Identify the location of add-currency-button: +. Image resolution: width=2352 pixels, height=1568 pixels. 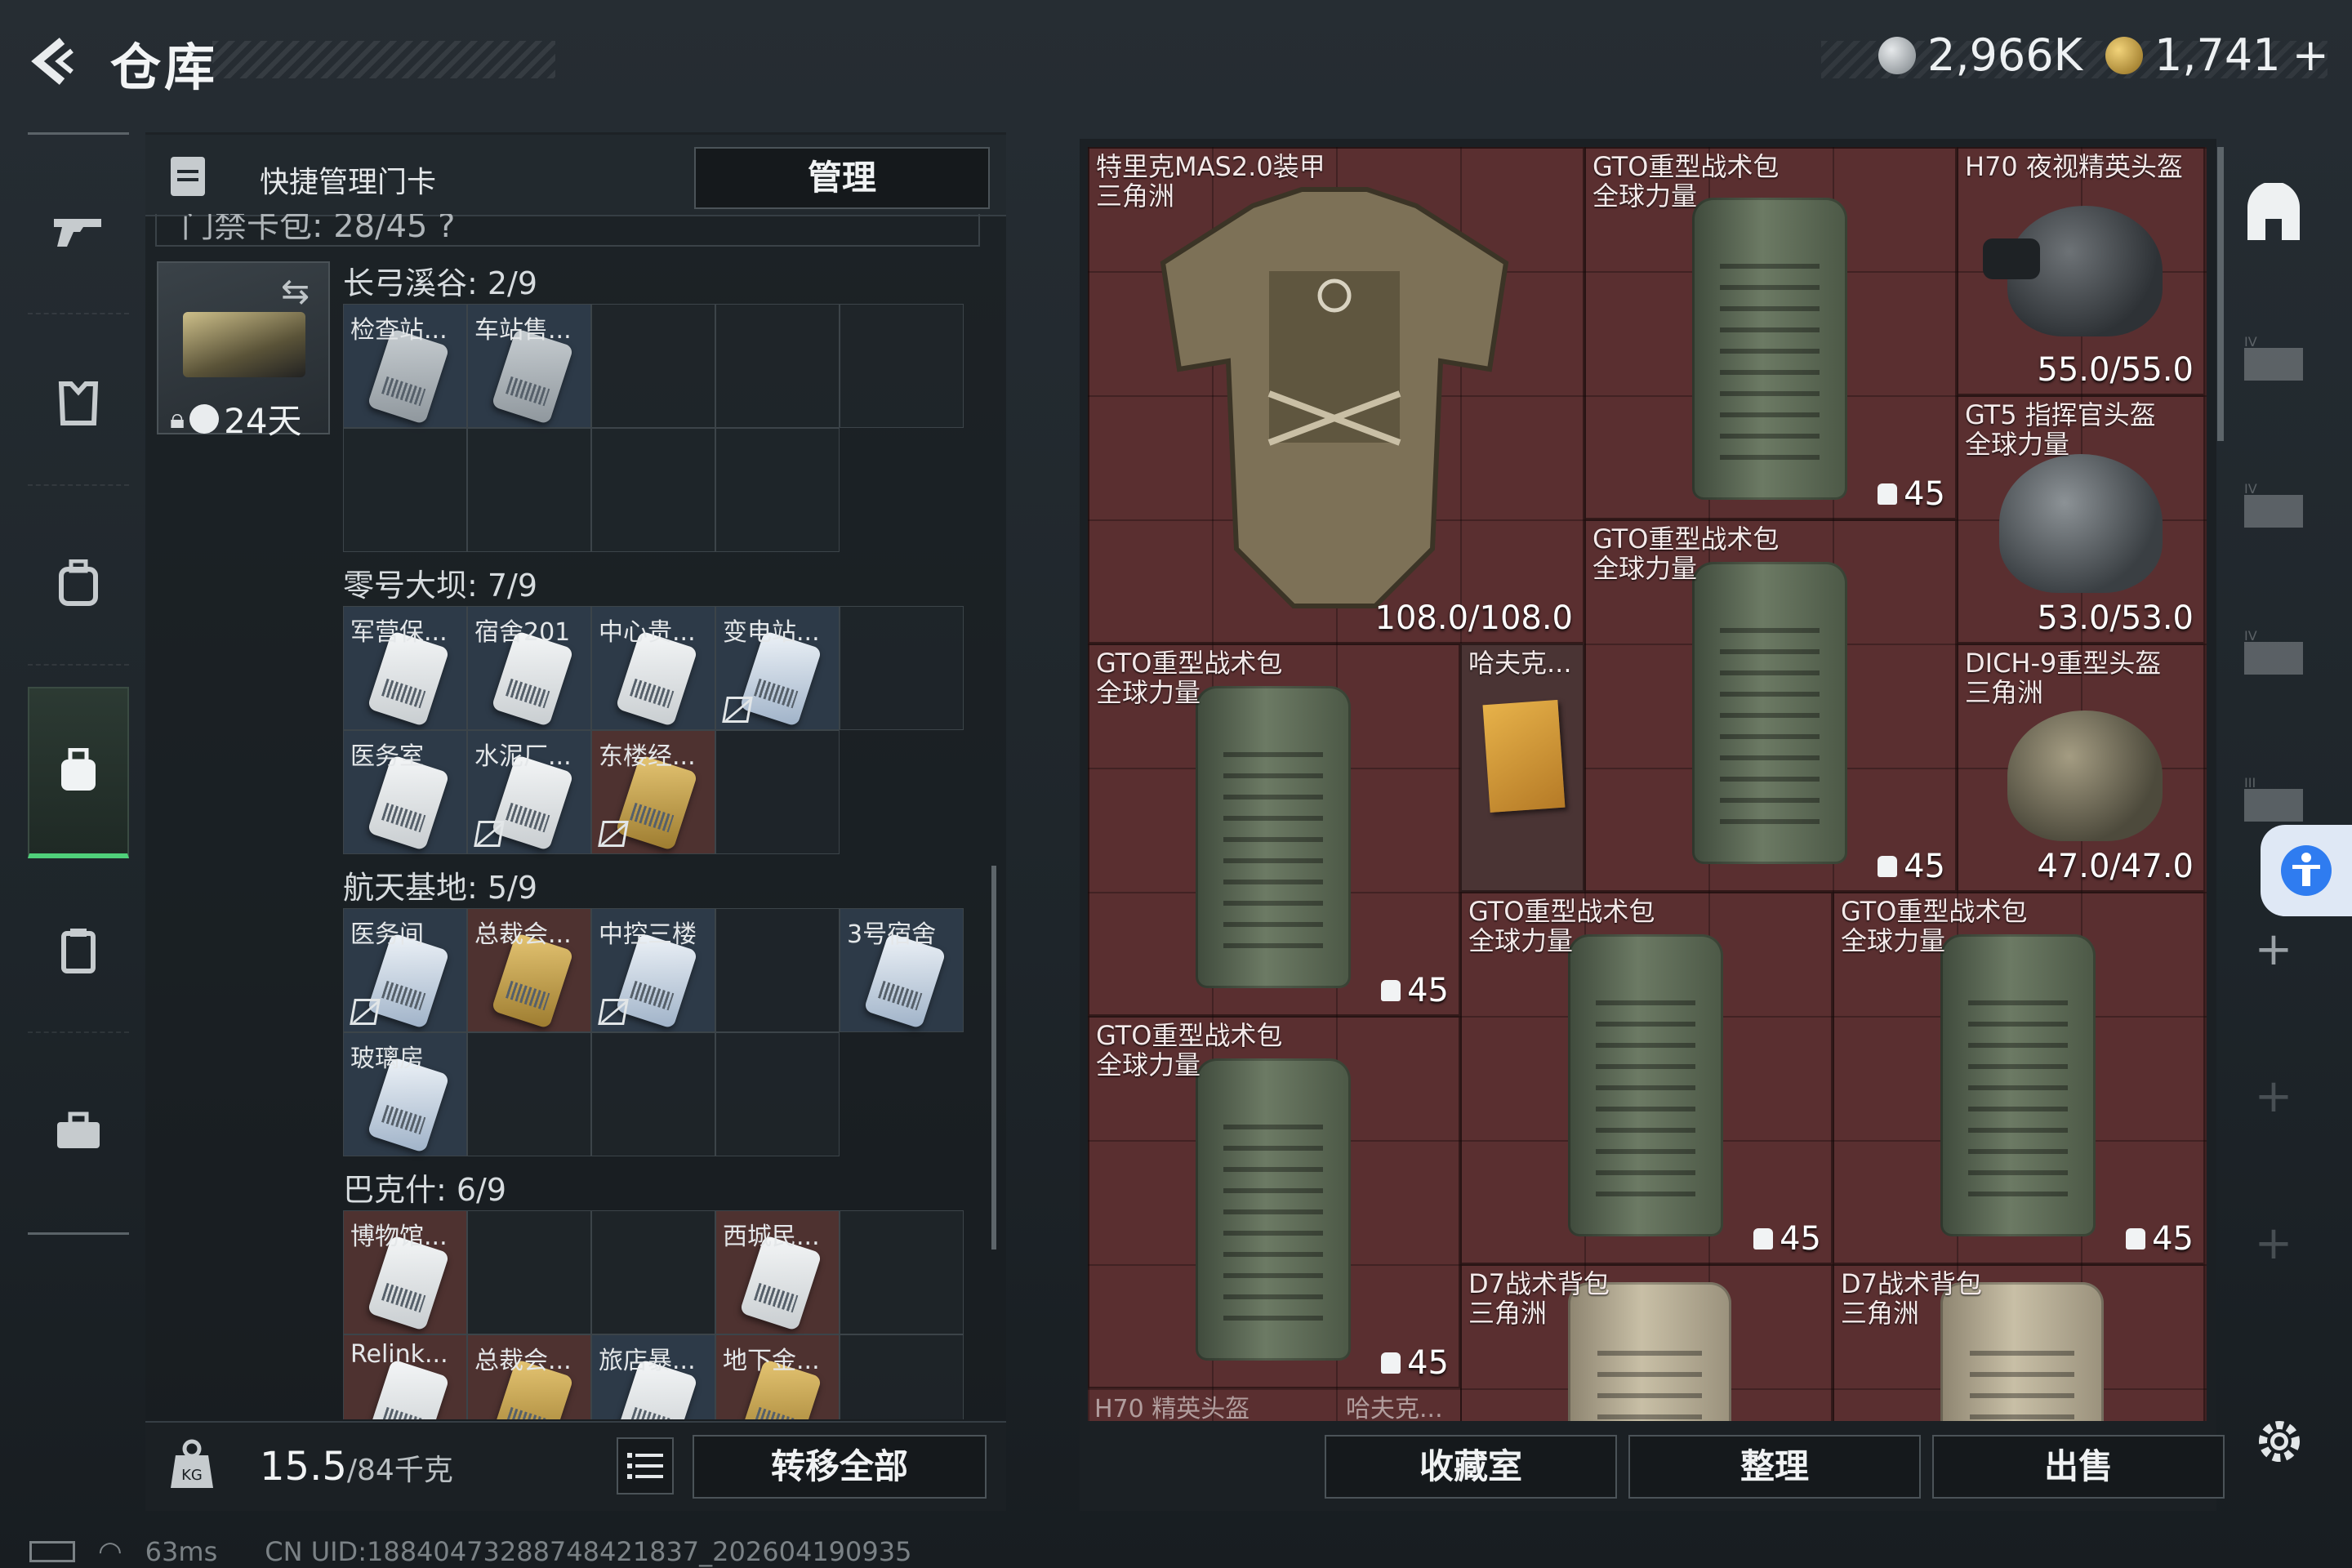
(2310, 55).